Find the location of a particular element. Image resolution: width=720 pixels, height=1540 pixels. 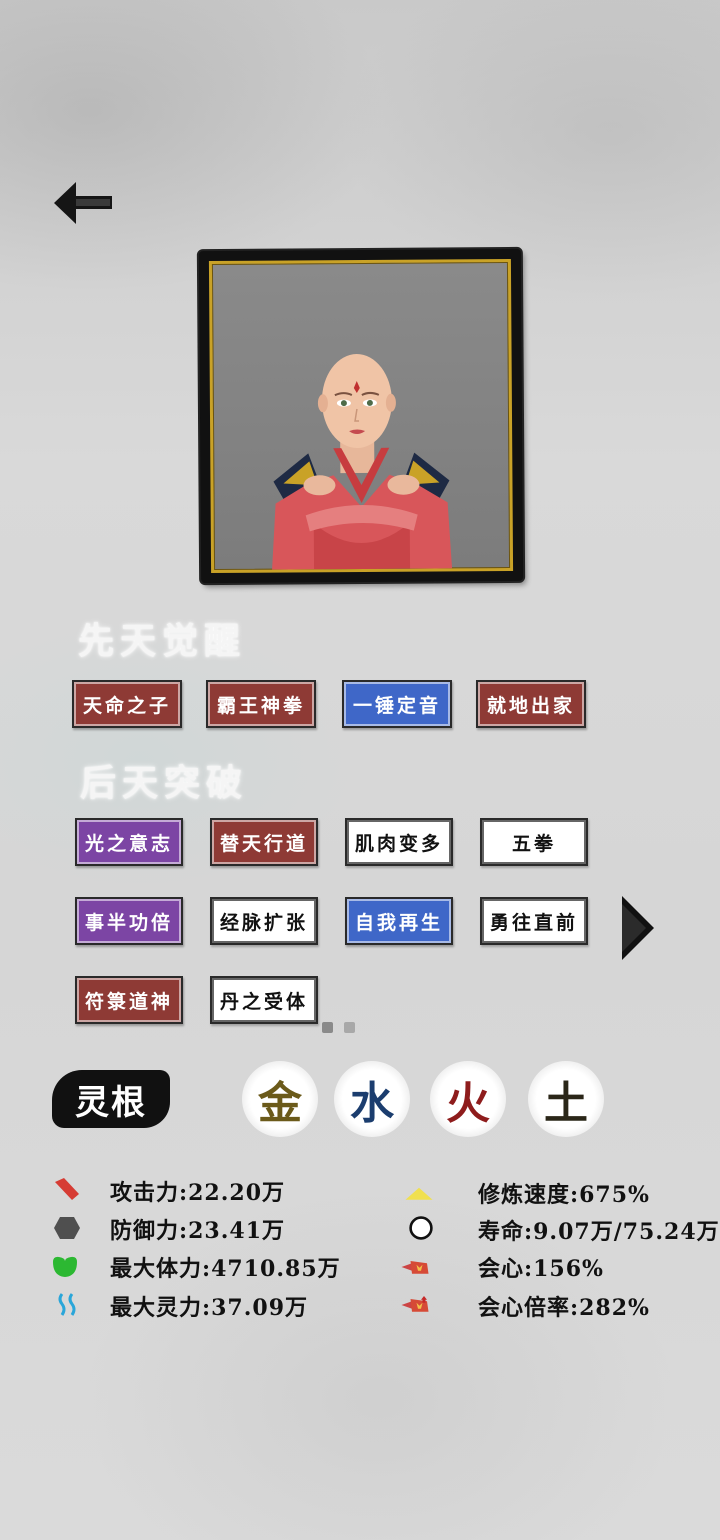

breakthrough-trait-tag: 符箓道神 is located at coordinates (129, 1000).